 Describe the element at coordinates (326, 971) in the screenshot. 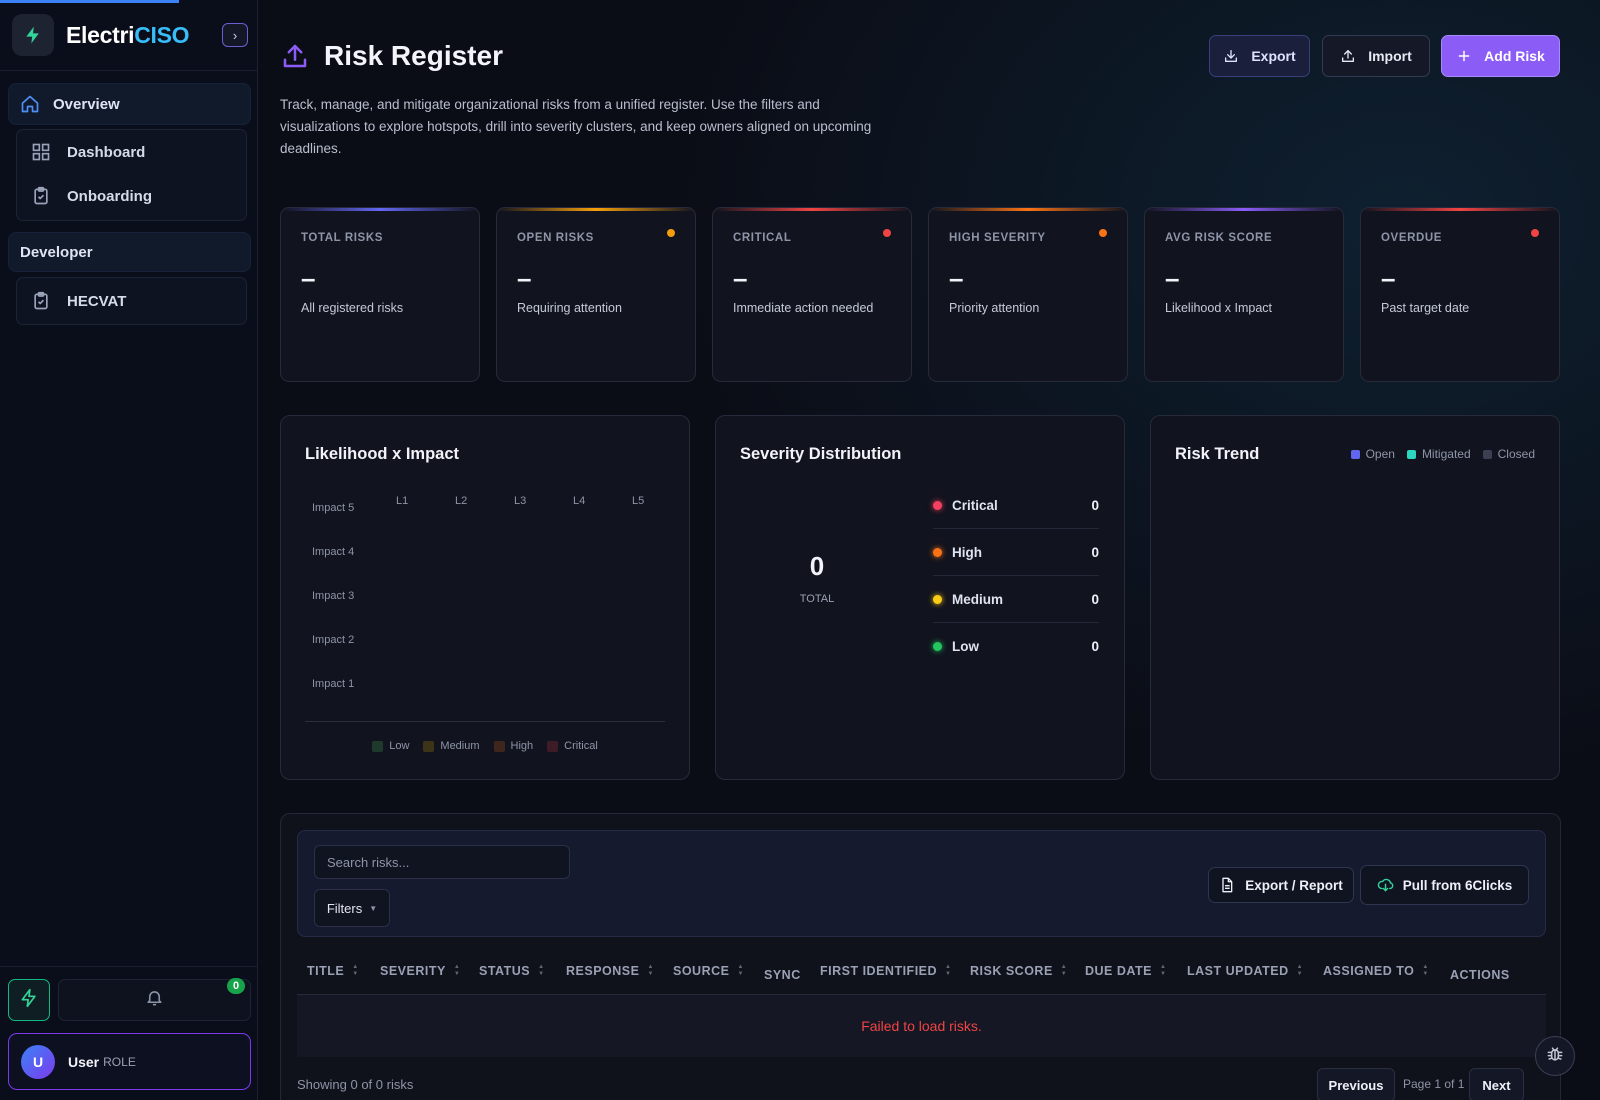

I see `column-label: TITLE` at that location.